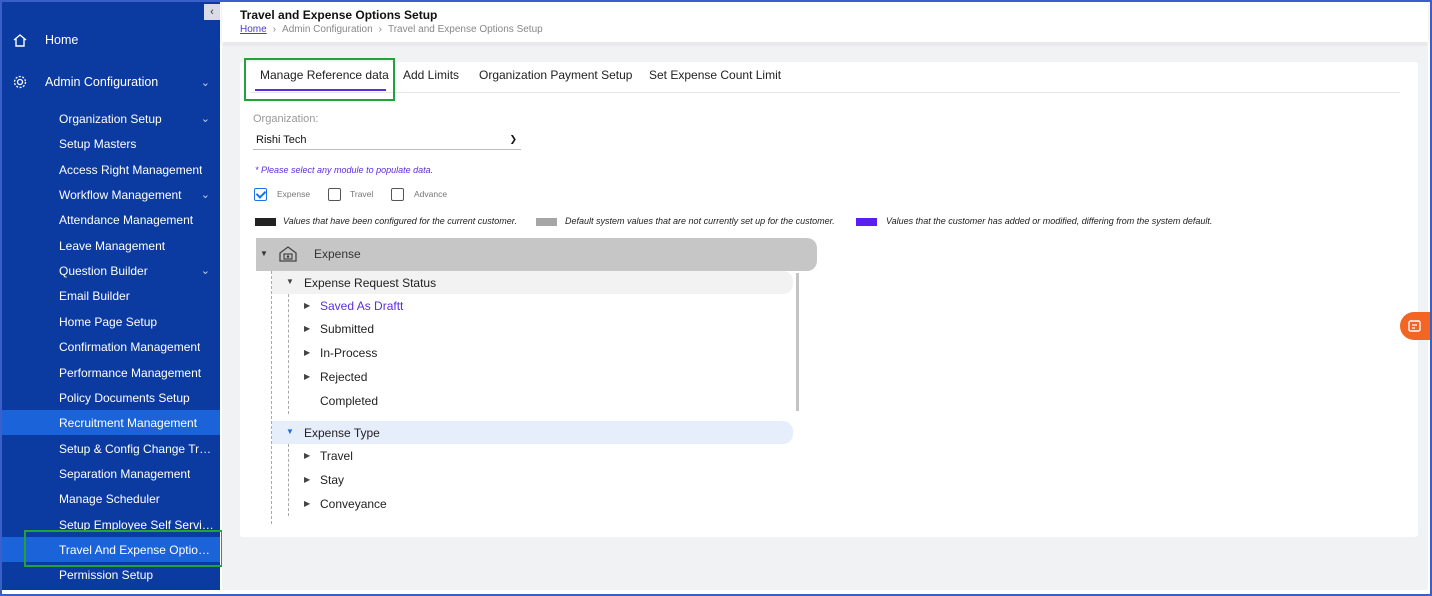 This screenshot has width=1432, height=596. Describe the element at coordinates (103, 270) in the screenshot. I see `sidebar-subitem-label: Question Builder` at that location.